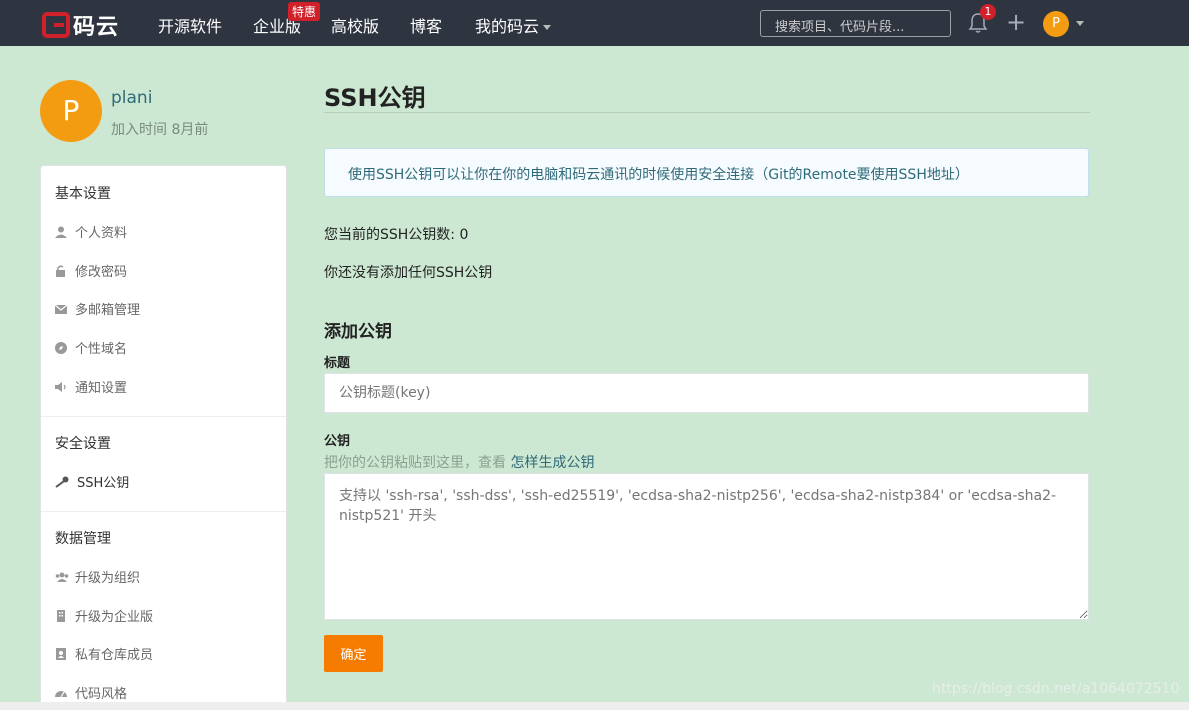 This screenshot has height=710, width=1189. I want to click on sidebar-item-label: 修改密码, so click(101, 272).